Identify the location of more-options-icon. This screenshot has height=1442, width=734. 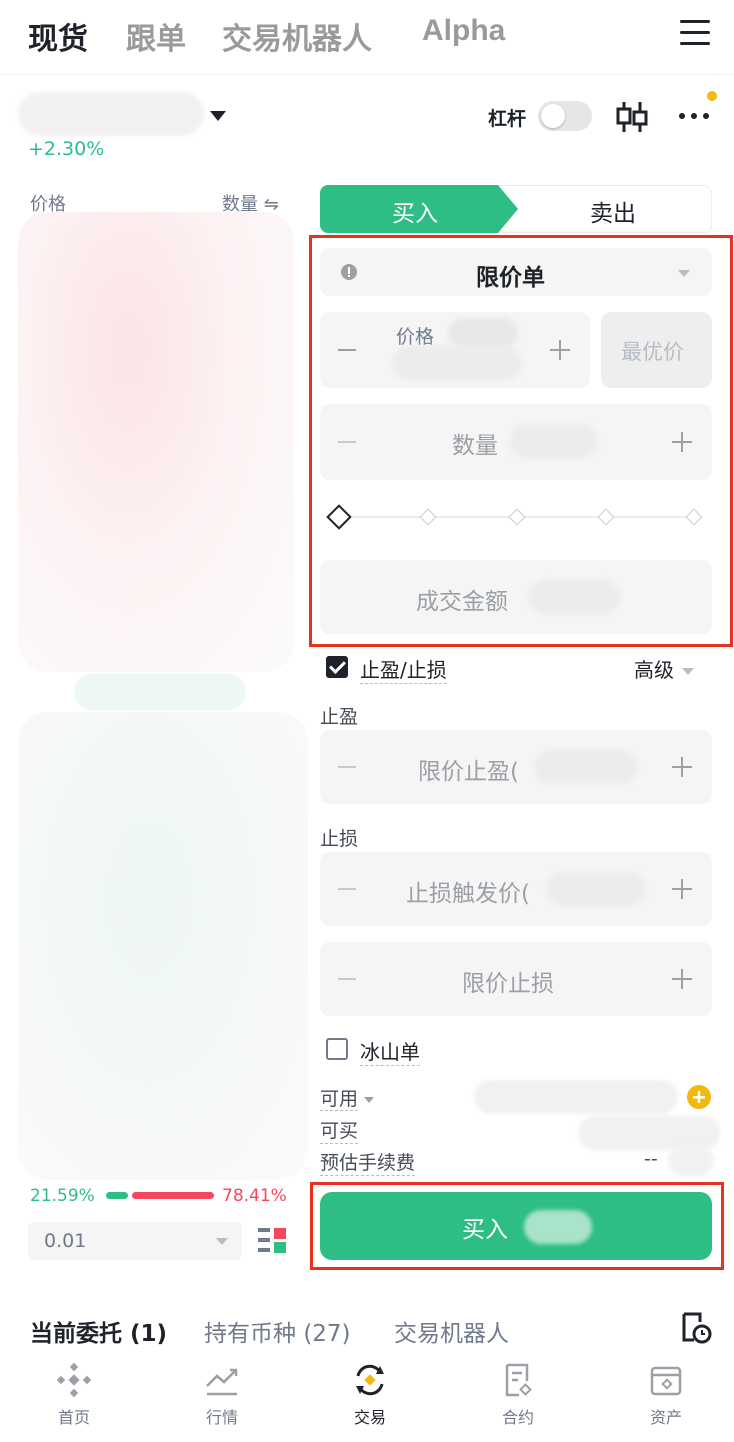
(698, 106).